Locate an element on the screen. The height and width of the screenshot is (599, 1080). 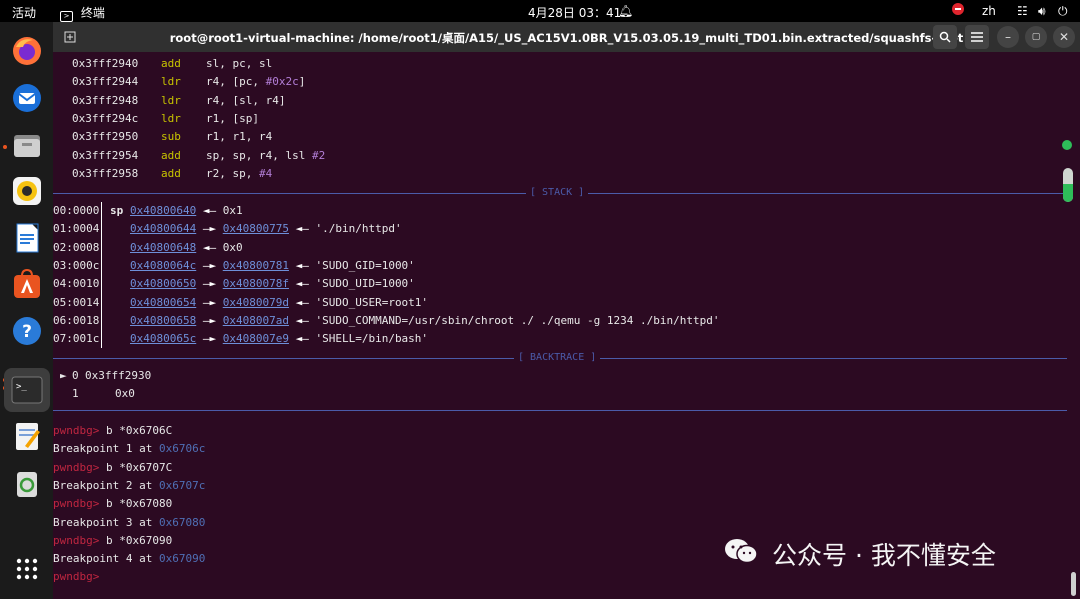
instruction-operands: sl, pc, sl is located at coordinates (239, 63).